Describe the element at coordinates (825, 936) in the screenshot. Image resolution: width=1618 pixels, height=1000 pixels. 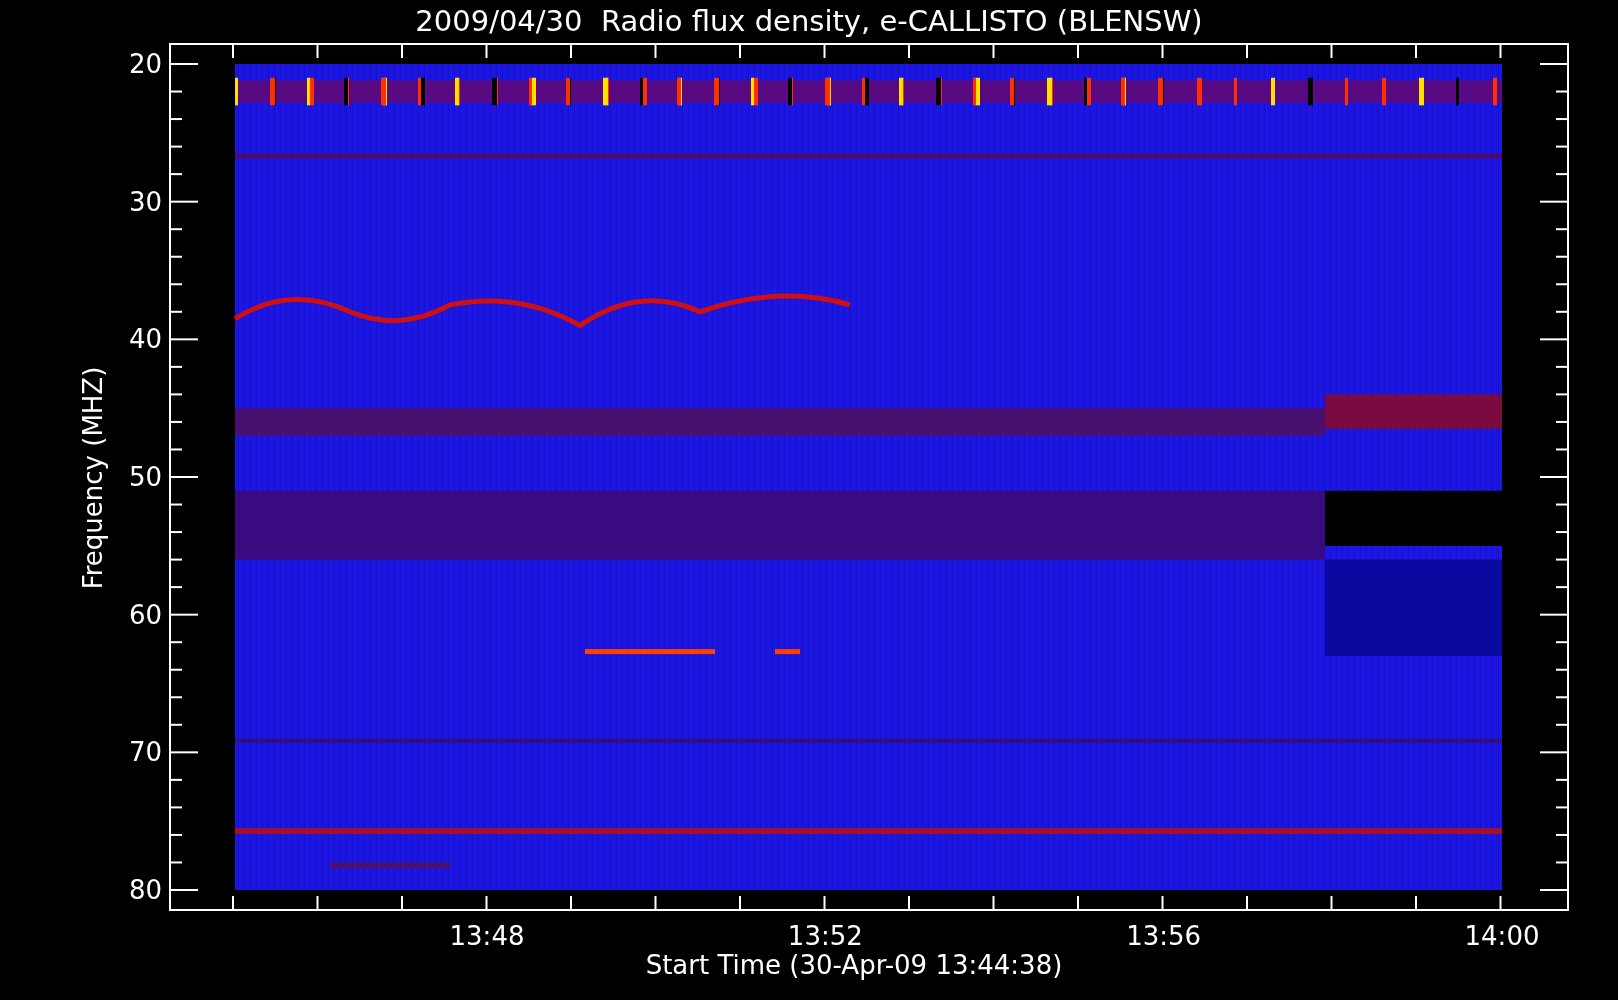
I see `x-tick-label: 13:52` at that location.